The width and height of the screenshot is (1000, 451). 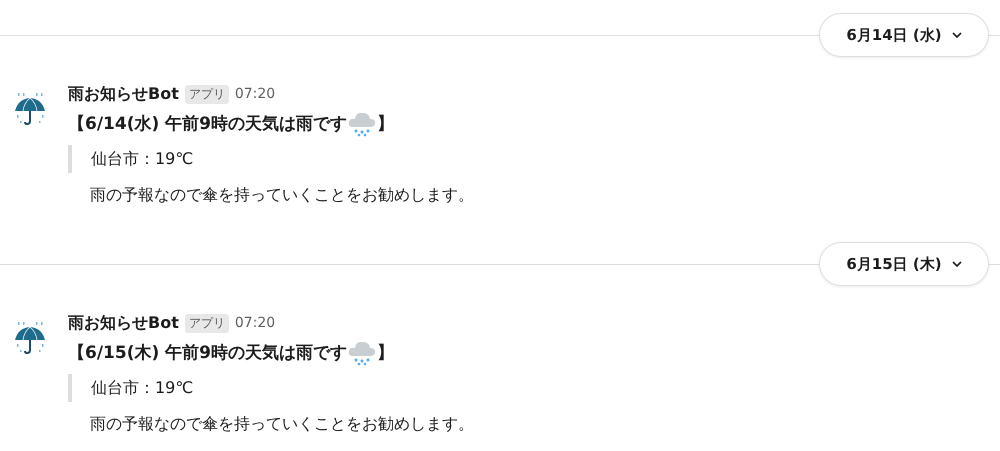 I want to click on message-title: 【6/15(木) 午前9時の天気は雨です, so click(x=207, y=353).